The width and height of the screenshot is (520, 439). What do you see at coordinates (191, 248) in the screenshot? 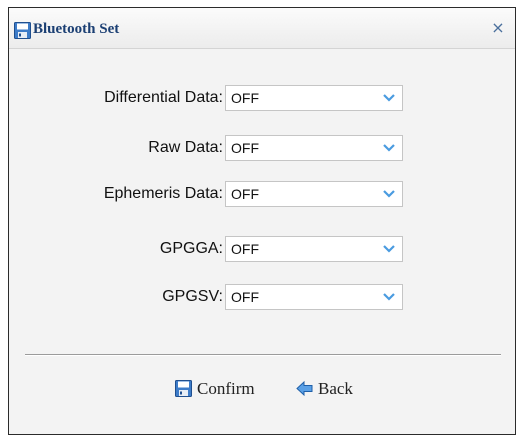
I see `gpgga-label: GPGGA:` at bounding box center [191, 248].